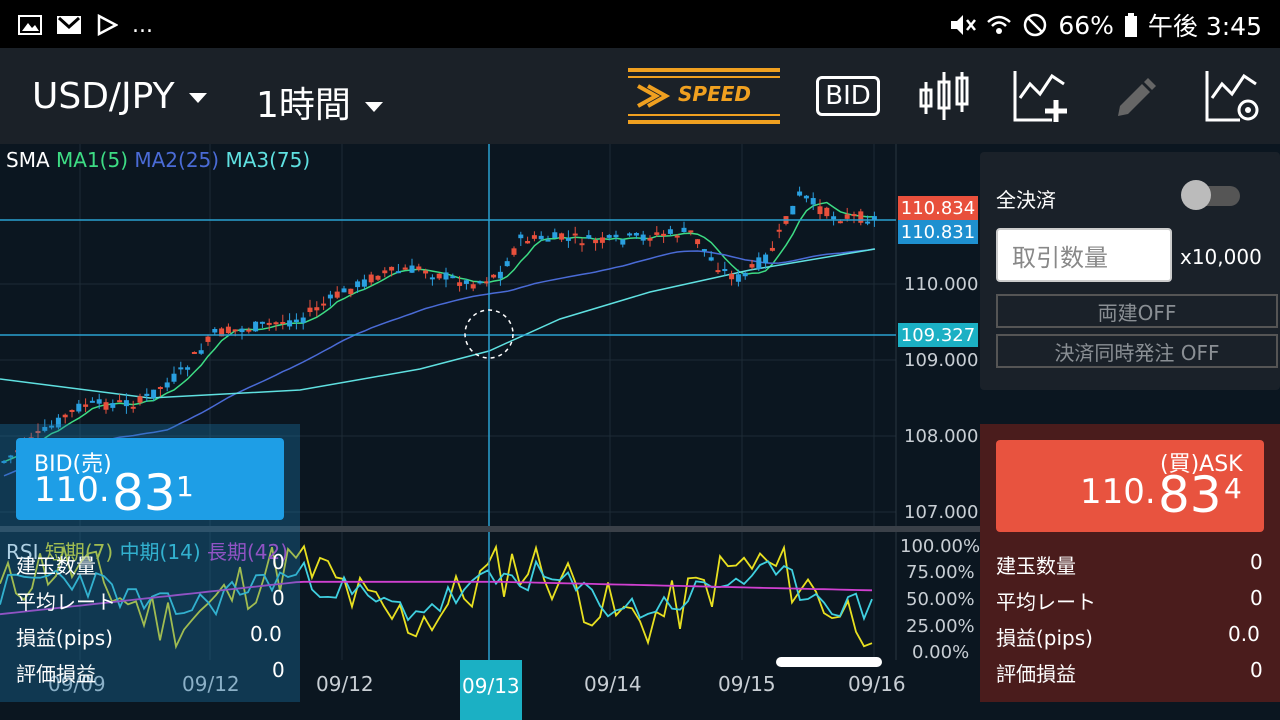 This screenshot has width=1280, height=720. Describe the element at coordinates (144, 493) in the screenshot. I see `bid-price-big: 83` at that location.